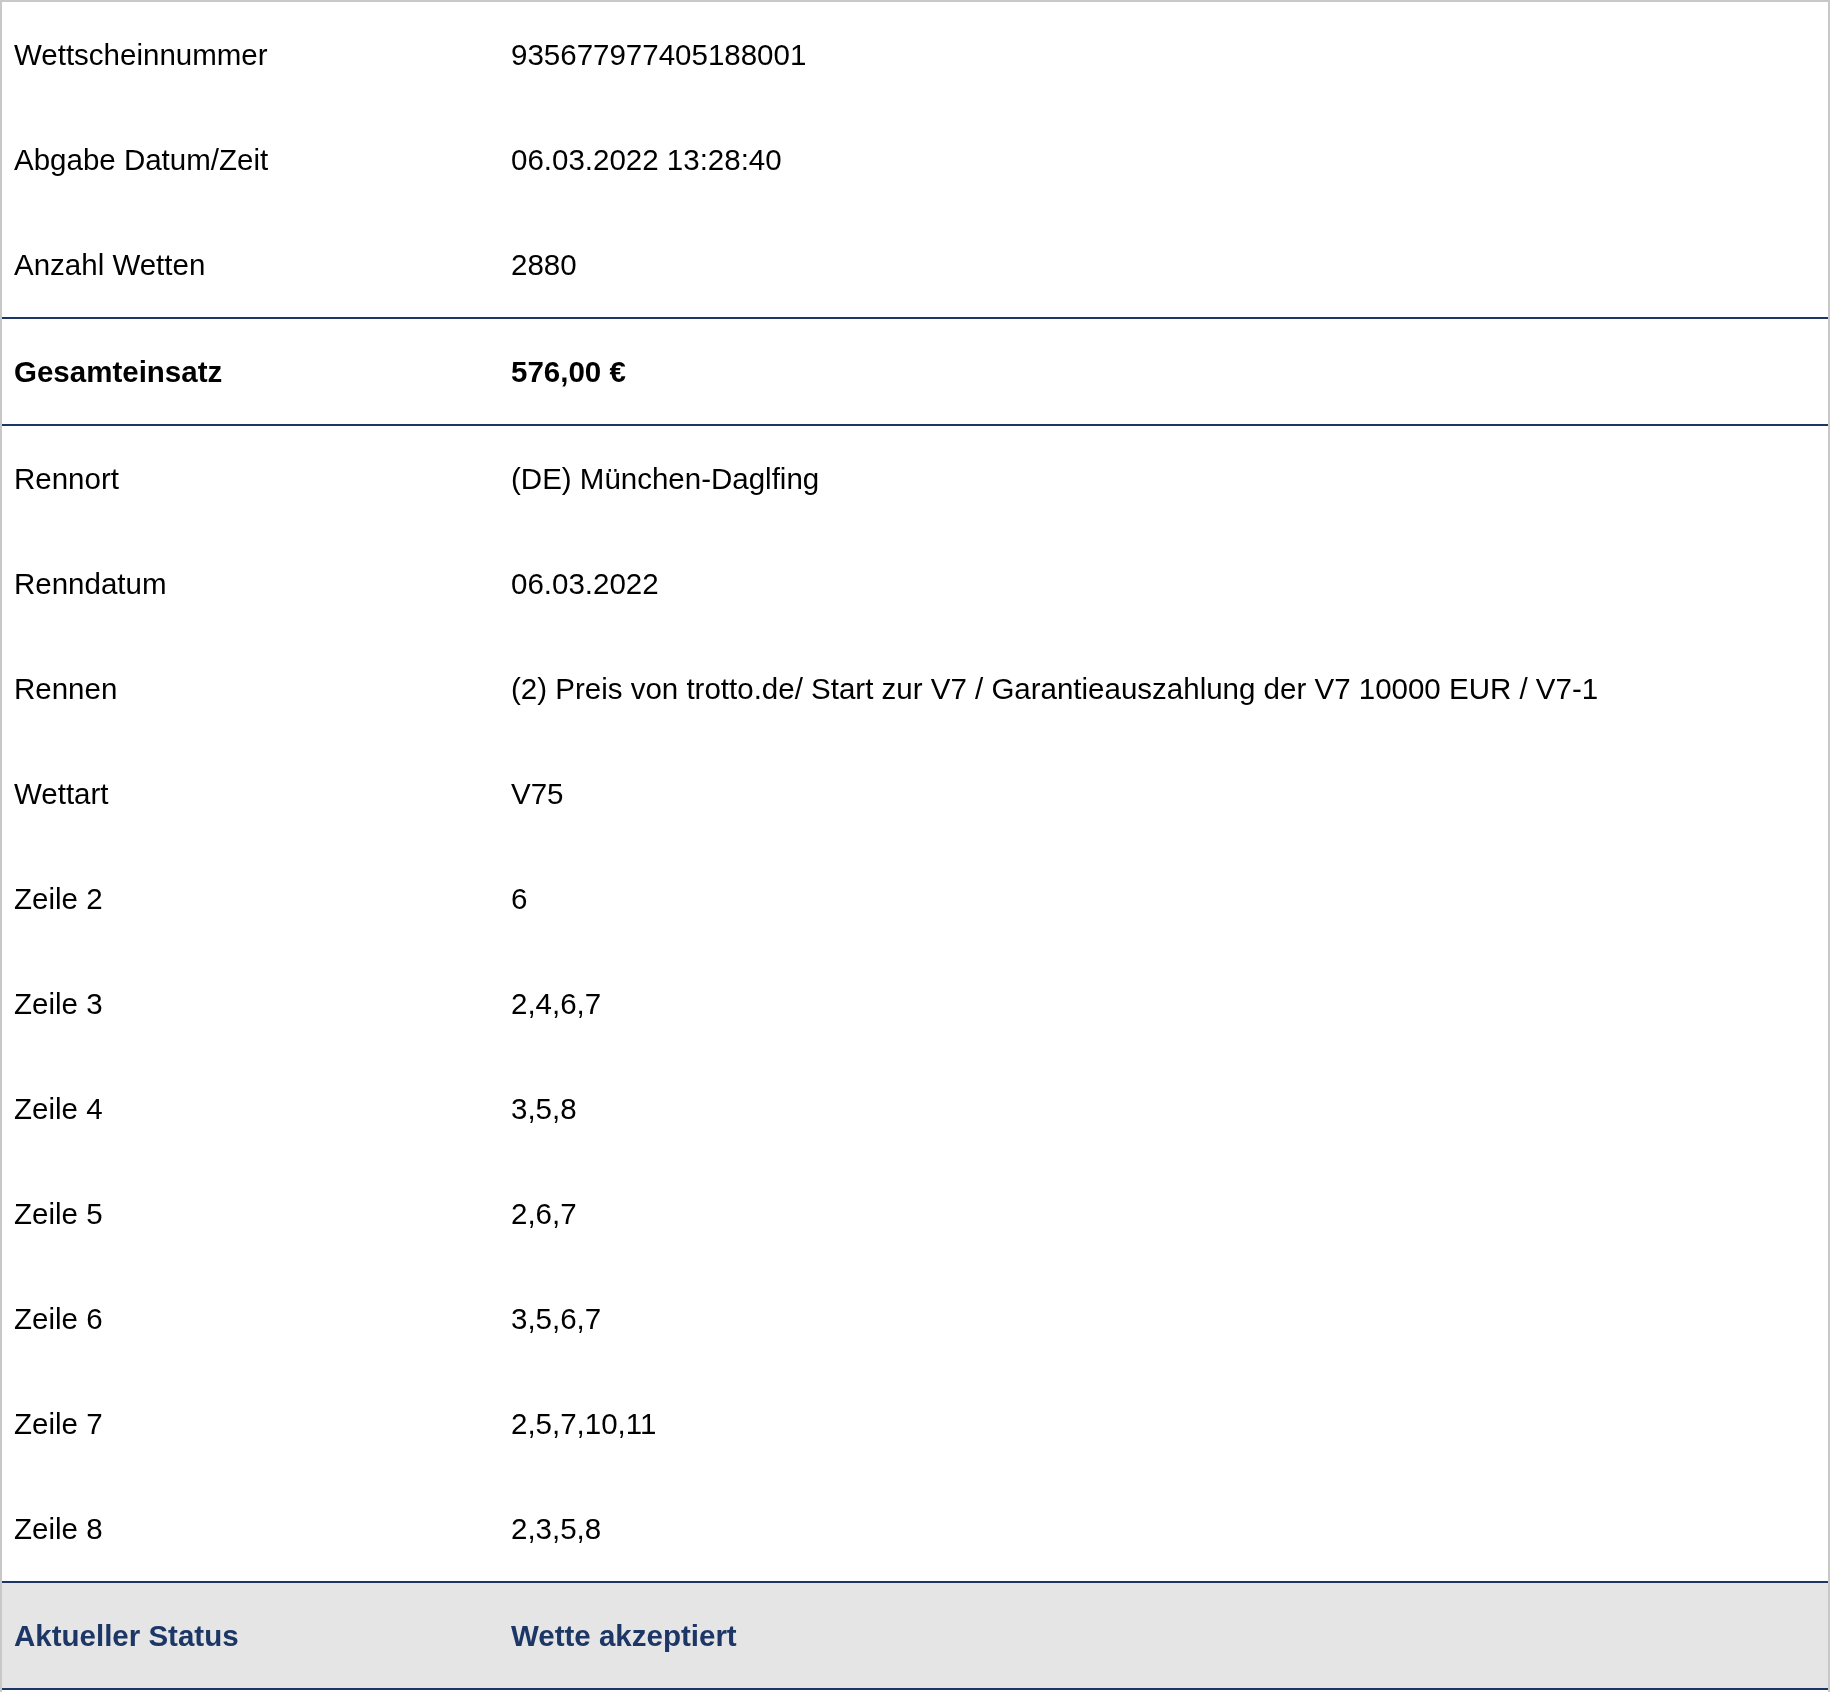 The height and width of the screenshot is (1694, 1830). Describe the element at coordinates (58, 1423) in the screenshot. I see `field-label: Zeile 7` at that location.